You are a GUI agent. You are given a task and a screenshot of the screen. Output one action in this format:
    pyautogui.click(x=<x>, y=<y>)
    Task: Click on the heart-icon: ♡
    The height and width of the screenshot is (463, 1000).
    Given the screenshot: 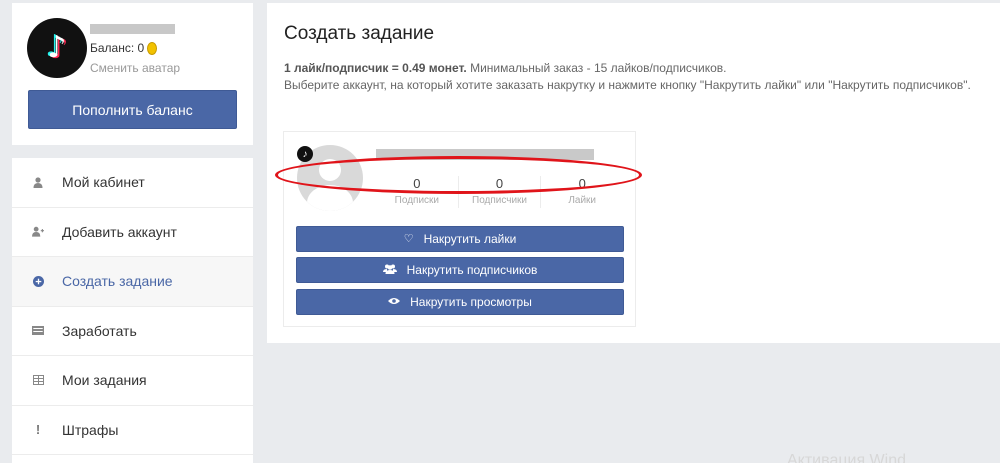 What is the action you would take?
    pyautogui.click(x=408, y=238)
    